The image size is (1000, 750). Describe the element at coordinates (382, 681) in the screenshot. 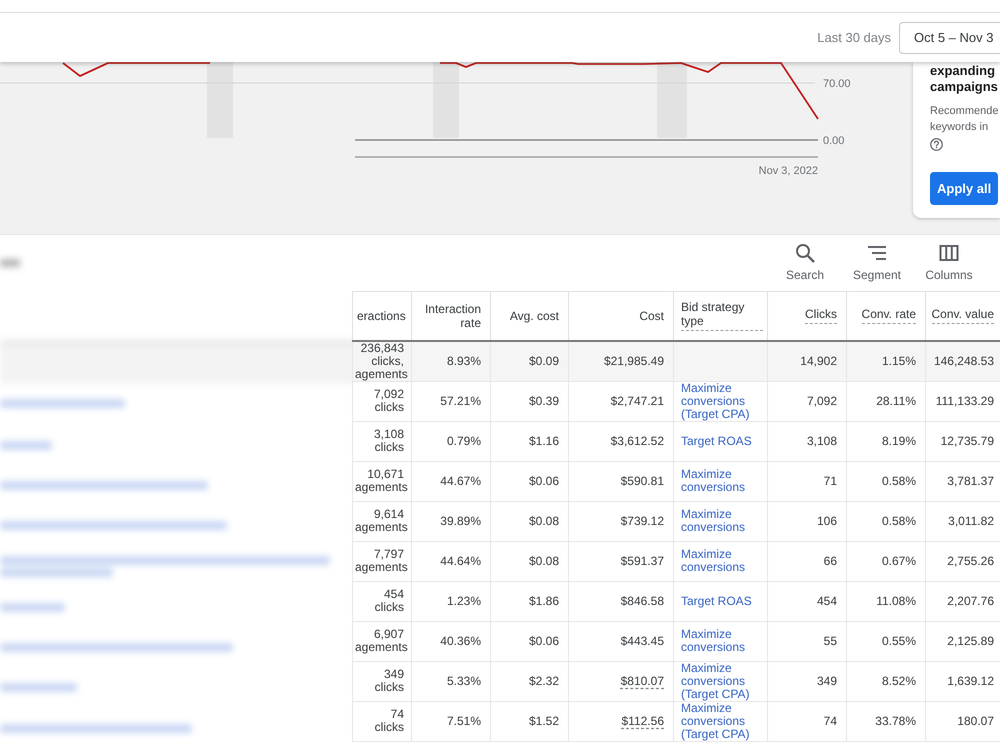

I see `table-cell: 349 clicks` at that location.